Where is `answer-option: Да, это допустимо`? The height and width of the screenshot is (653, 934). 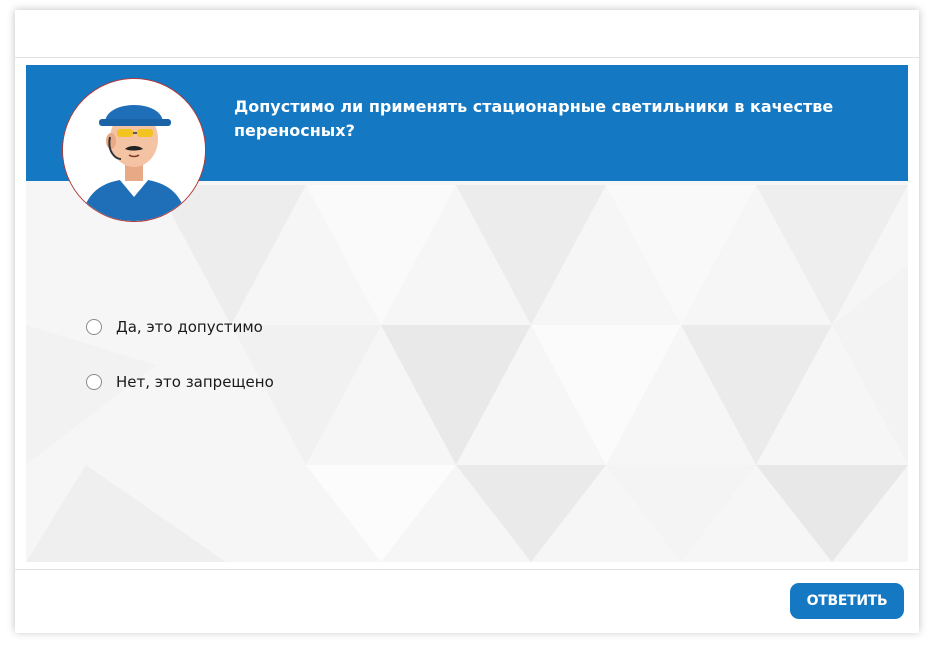 answer-option: Да, это допустимо is located at coordinates (180, 327).